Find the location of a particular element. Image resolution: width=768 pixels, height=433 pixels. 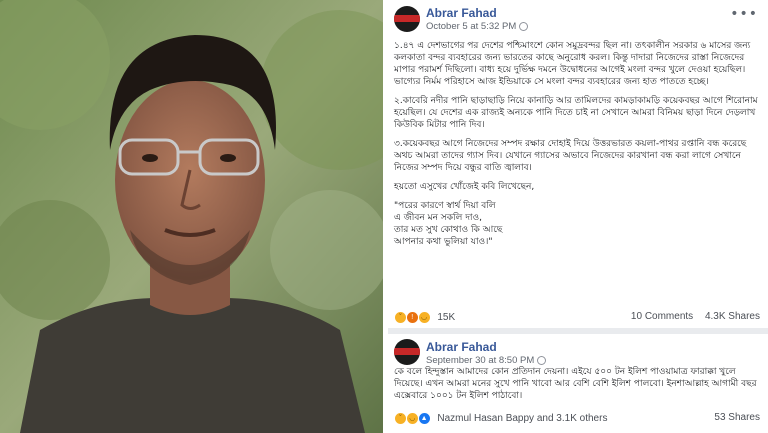

shares-count: 4.3K Shares is located at coordinates (732, 316).